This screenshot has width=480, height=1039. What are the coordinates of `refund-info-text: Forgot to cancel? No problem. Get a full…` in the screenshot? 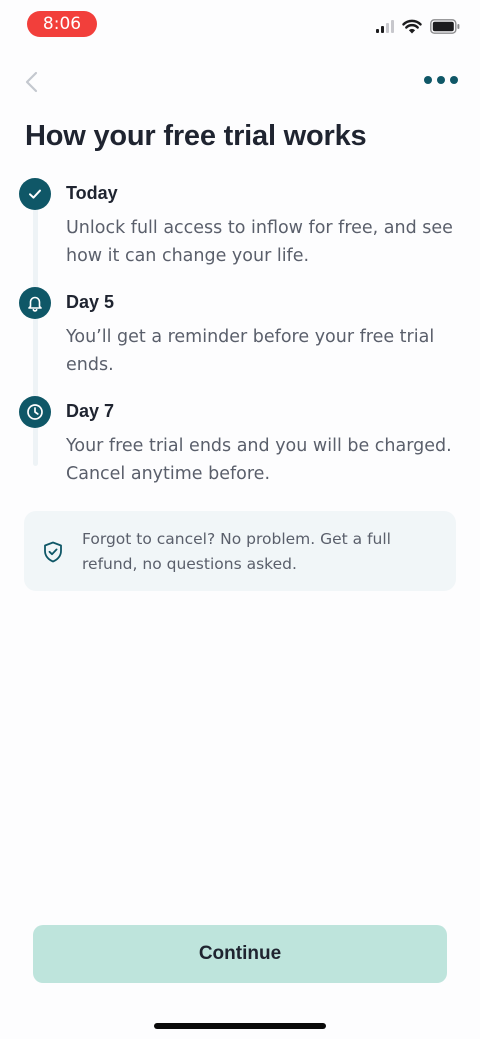 It's located at (236, 551).